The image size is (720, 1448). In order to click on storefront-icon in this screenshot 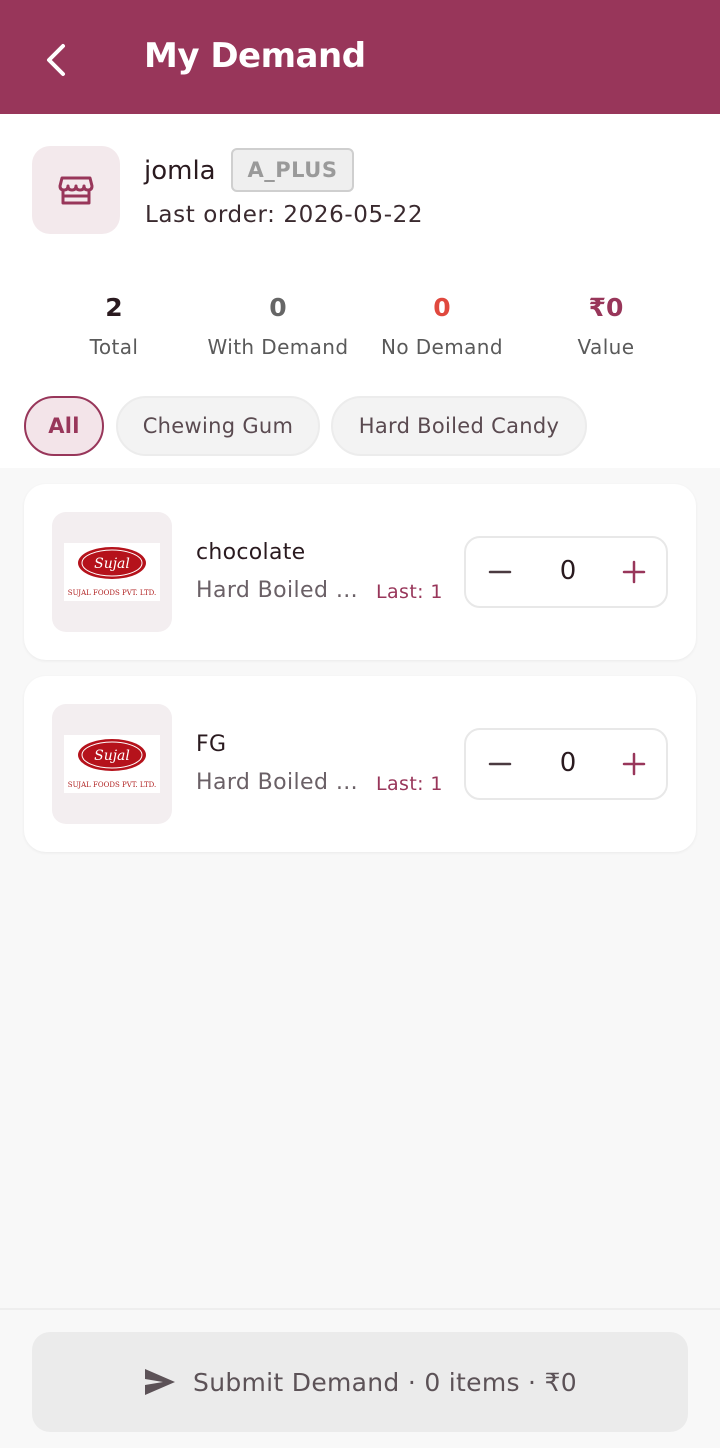, I will do `click(76, 190)`.